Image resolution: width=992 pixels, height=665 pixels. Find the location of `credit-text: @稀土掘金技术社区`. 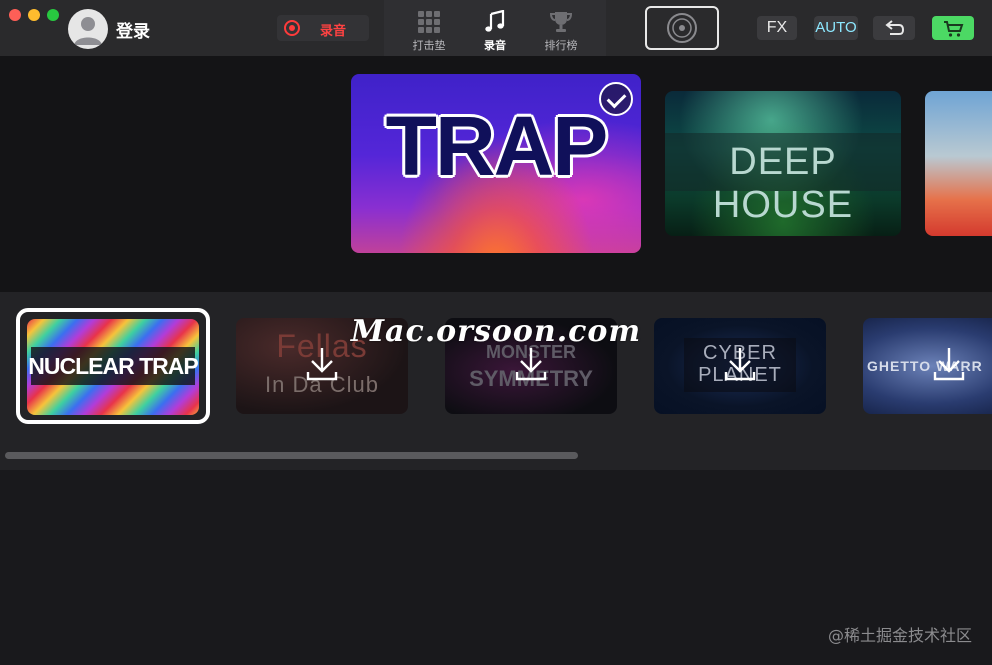

credit-text: @稀土掘金技术社区 is located at coordinates (899, 635).